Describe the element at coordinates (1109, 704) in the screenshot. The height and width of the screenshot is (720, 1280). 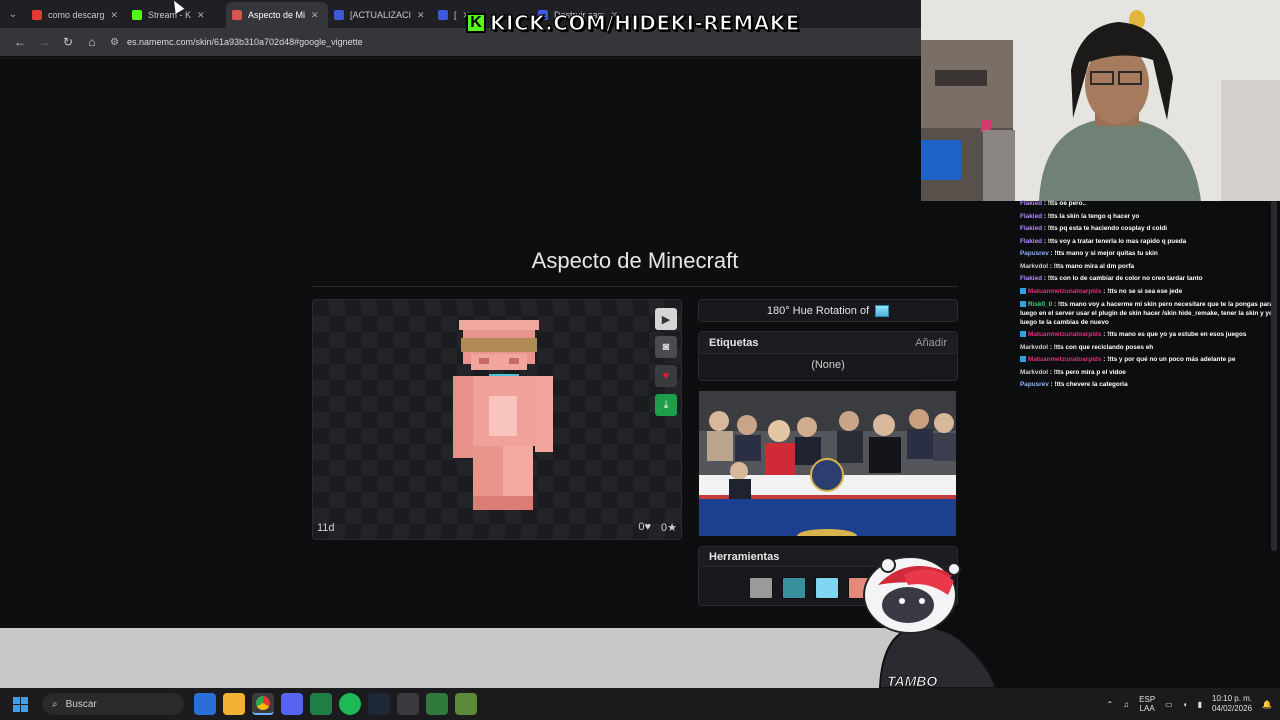
I see `tray-chevron-up-icon: ⌃` at that location.